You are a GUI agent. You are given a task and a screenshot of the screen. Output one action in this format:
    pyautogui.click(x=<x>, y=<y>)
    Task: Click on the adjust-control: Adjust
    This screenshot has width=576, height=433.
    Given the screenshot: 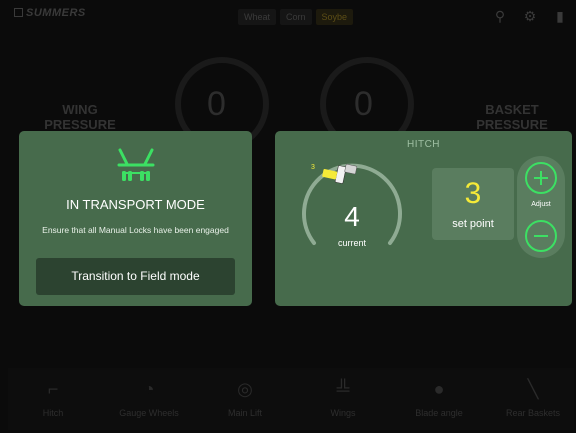 What is the action you would take?
    pyautogui.click(x=541, y=207)
    